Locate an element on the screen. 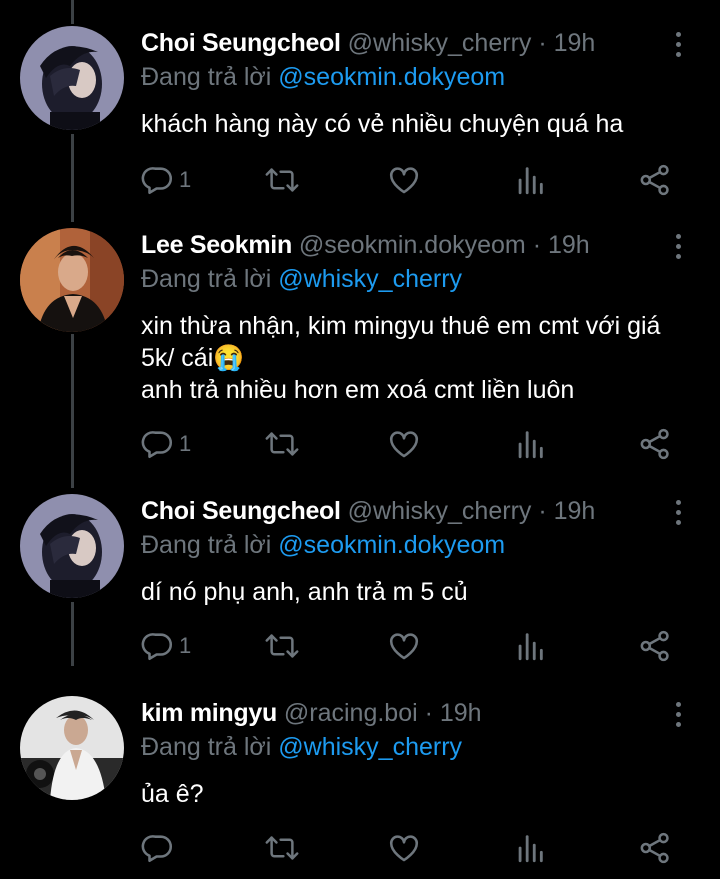 This screenshot has height=879, width=720. action-bar is located at coordinates (411, 848).